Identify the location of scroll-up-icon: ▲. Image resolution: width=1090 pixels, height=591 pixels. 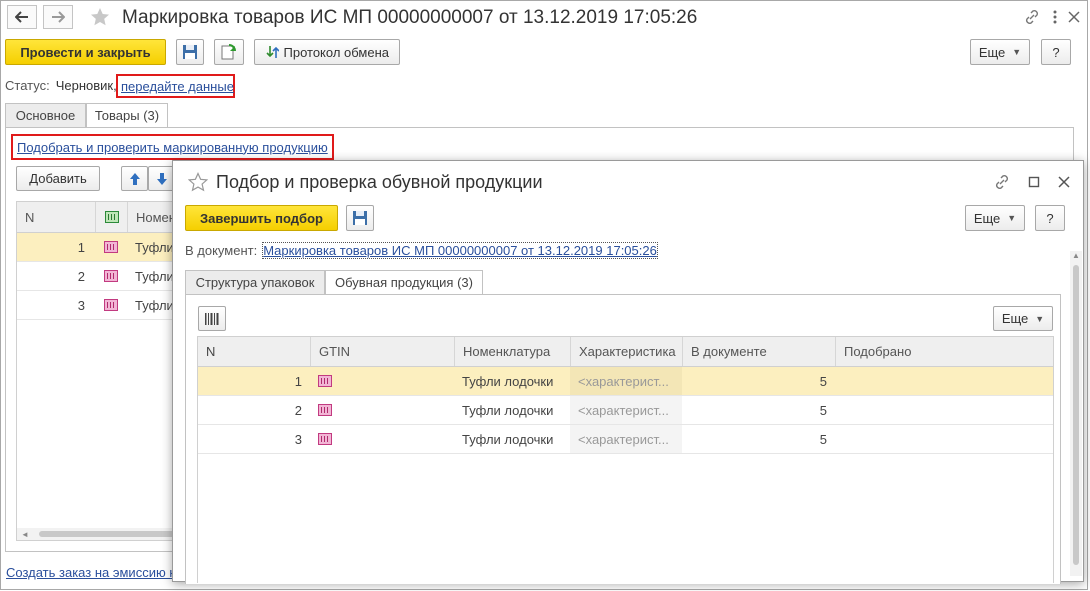
(1076, 255).